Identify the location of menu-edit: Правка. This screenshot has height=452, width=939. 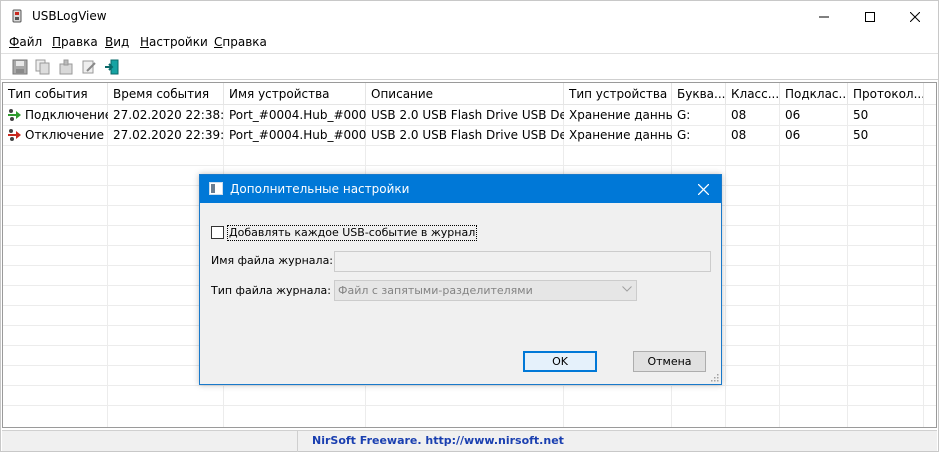
(75, 42).